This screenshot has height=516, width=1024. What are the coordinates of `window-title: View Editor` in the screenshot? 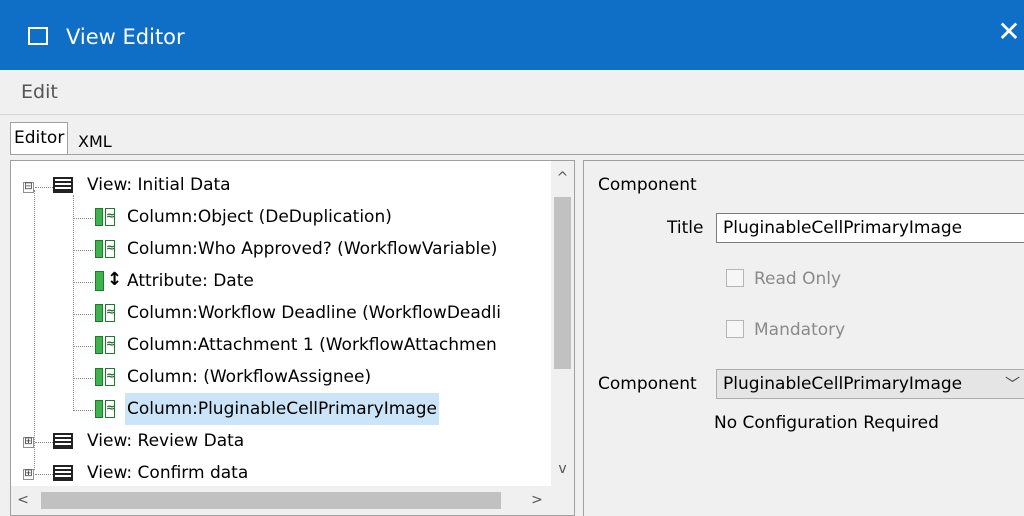 It's located at (125, 37).